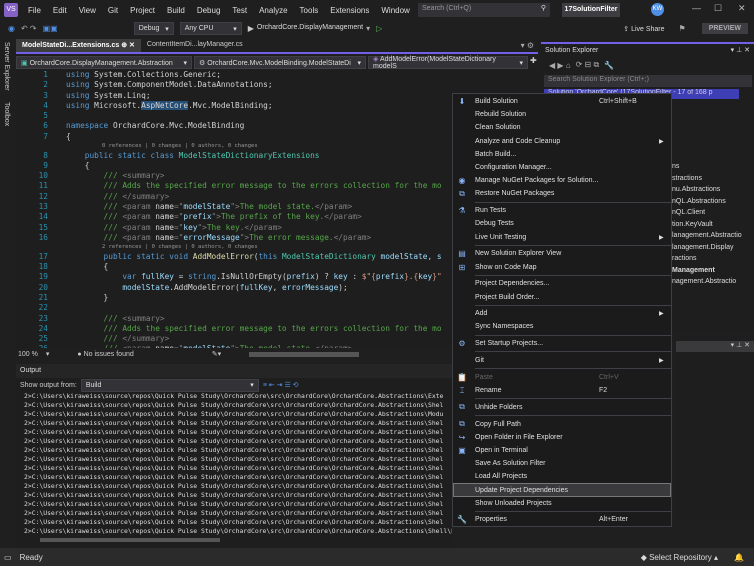 Image resolution: width=754 pixels, height=566 pixels. I want to click on properties-header: ▾ ⊥ ✕, so click(715, 346).